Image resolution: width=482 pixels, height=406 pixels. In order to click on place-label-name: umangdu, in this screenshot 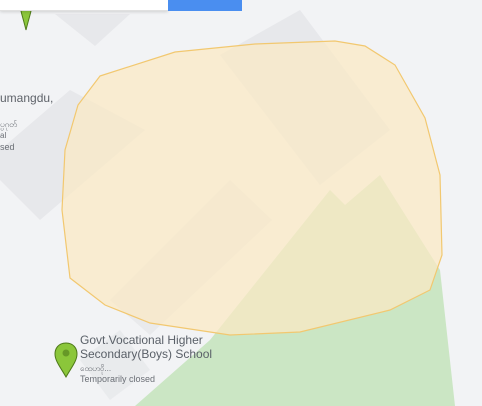, I will do `click(26, 98)`.